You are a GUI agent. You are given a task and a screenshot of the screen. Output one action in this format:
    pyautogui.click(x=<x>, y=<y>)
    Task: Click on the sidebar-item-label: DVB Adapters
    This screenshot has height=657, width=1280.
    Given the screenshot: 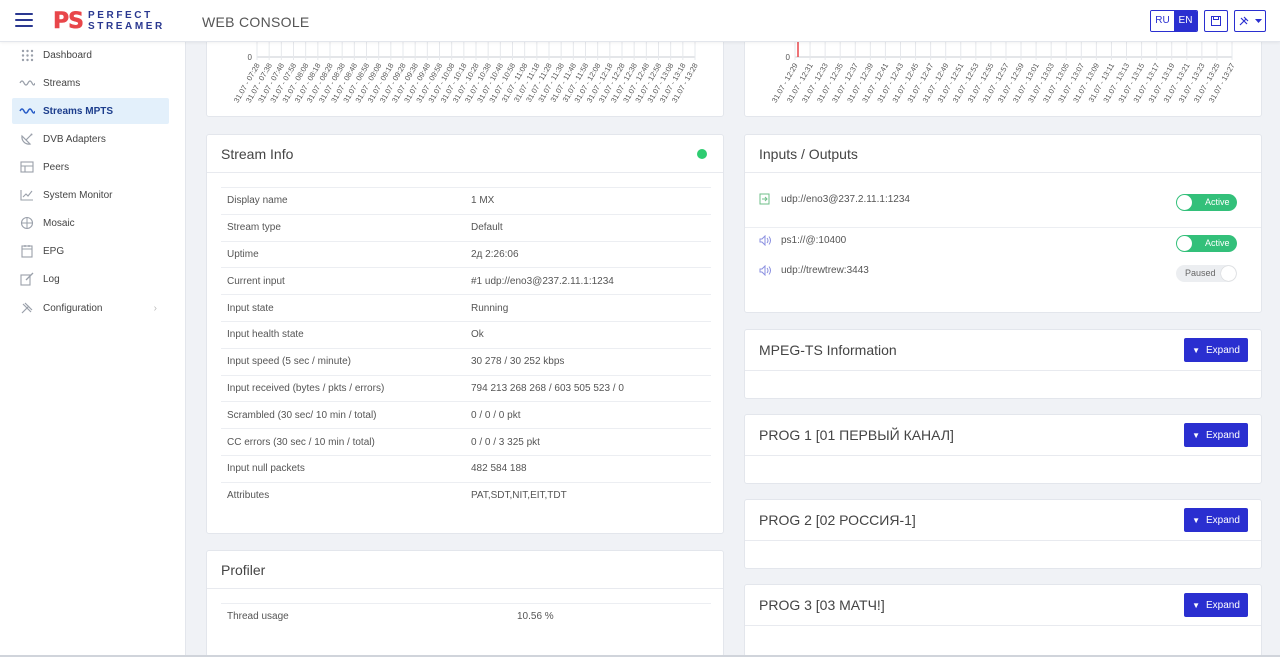 What is the action you would take?
    pyautogui.click(x=74, y=139)
    